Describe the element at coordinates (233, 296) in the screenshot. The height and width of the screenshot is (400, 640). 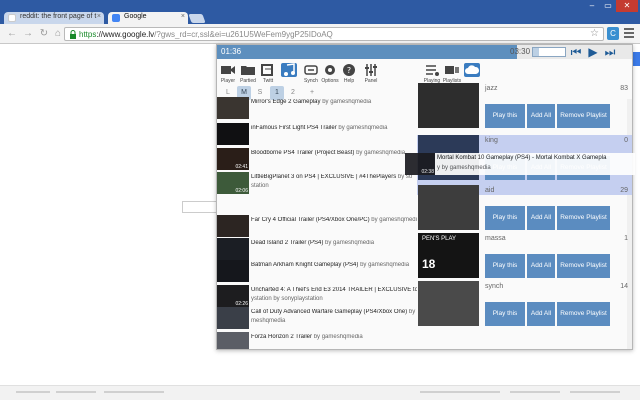
I see `video-thumbnail: 02:26` at that location.